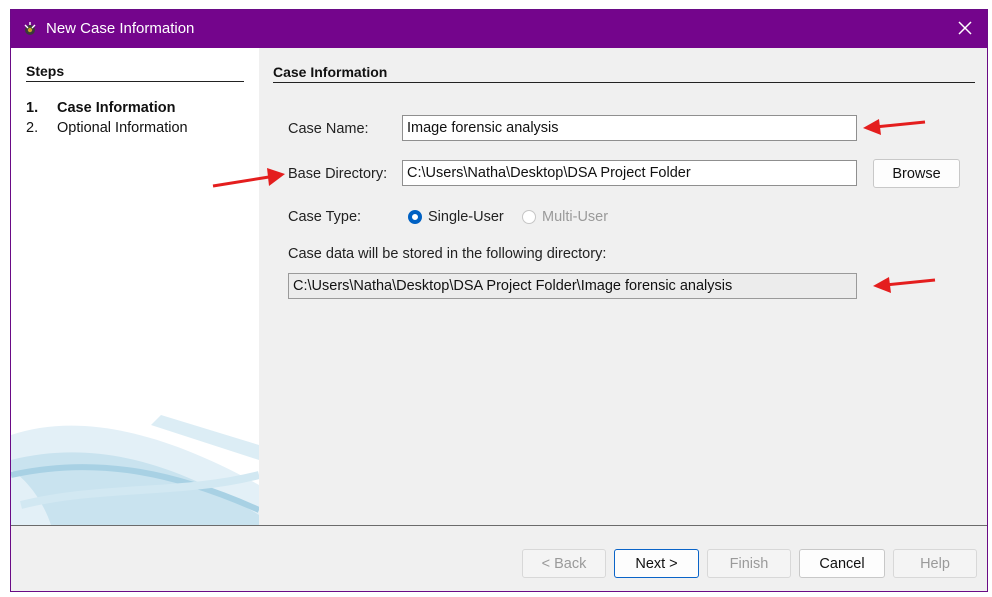 The width and height of the screenshot is (992, 597). Describe the element at coordinates (122, 128) in the screenshot. I see `step-label: Optional Information` at that location.